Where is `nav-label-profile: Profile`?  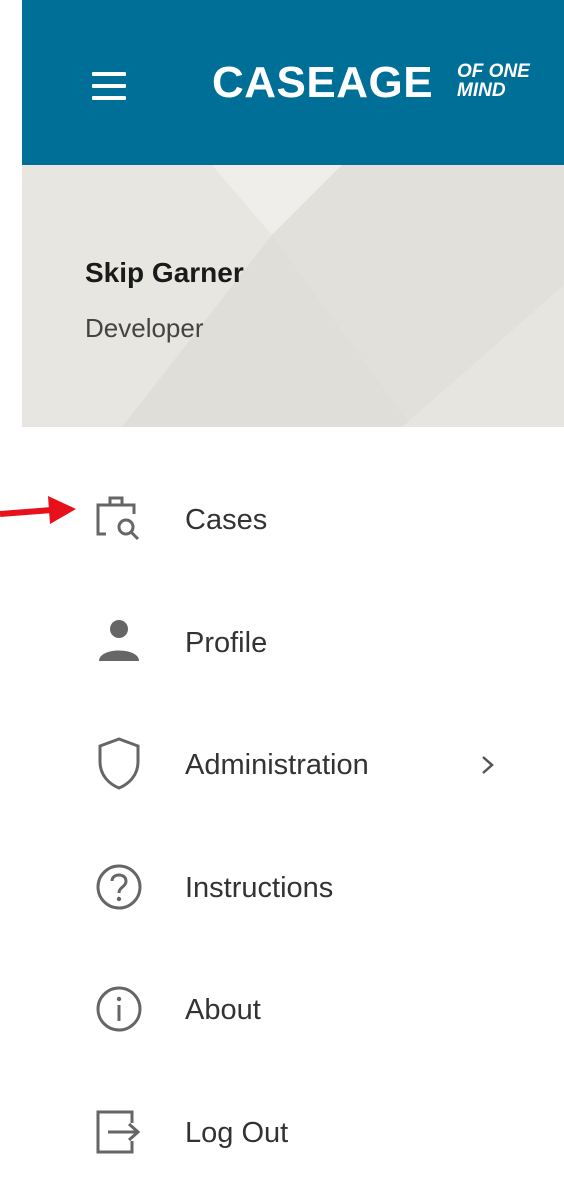 nav-label-profile: Profile is located at coordinates (226, 643).